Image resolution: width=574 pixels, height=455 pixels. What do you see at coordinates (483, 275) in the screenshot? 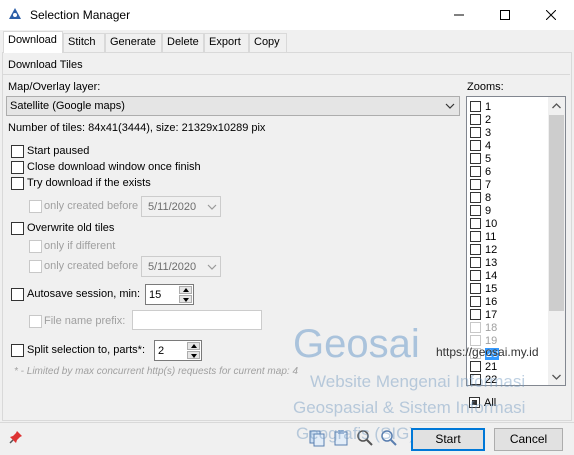
I see `zoom-item: 14` at bounding box center [483, 275].